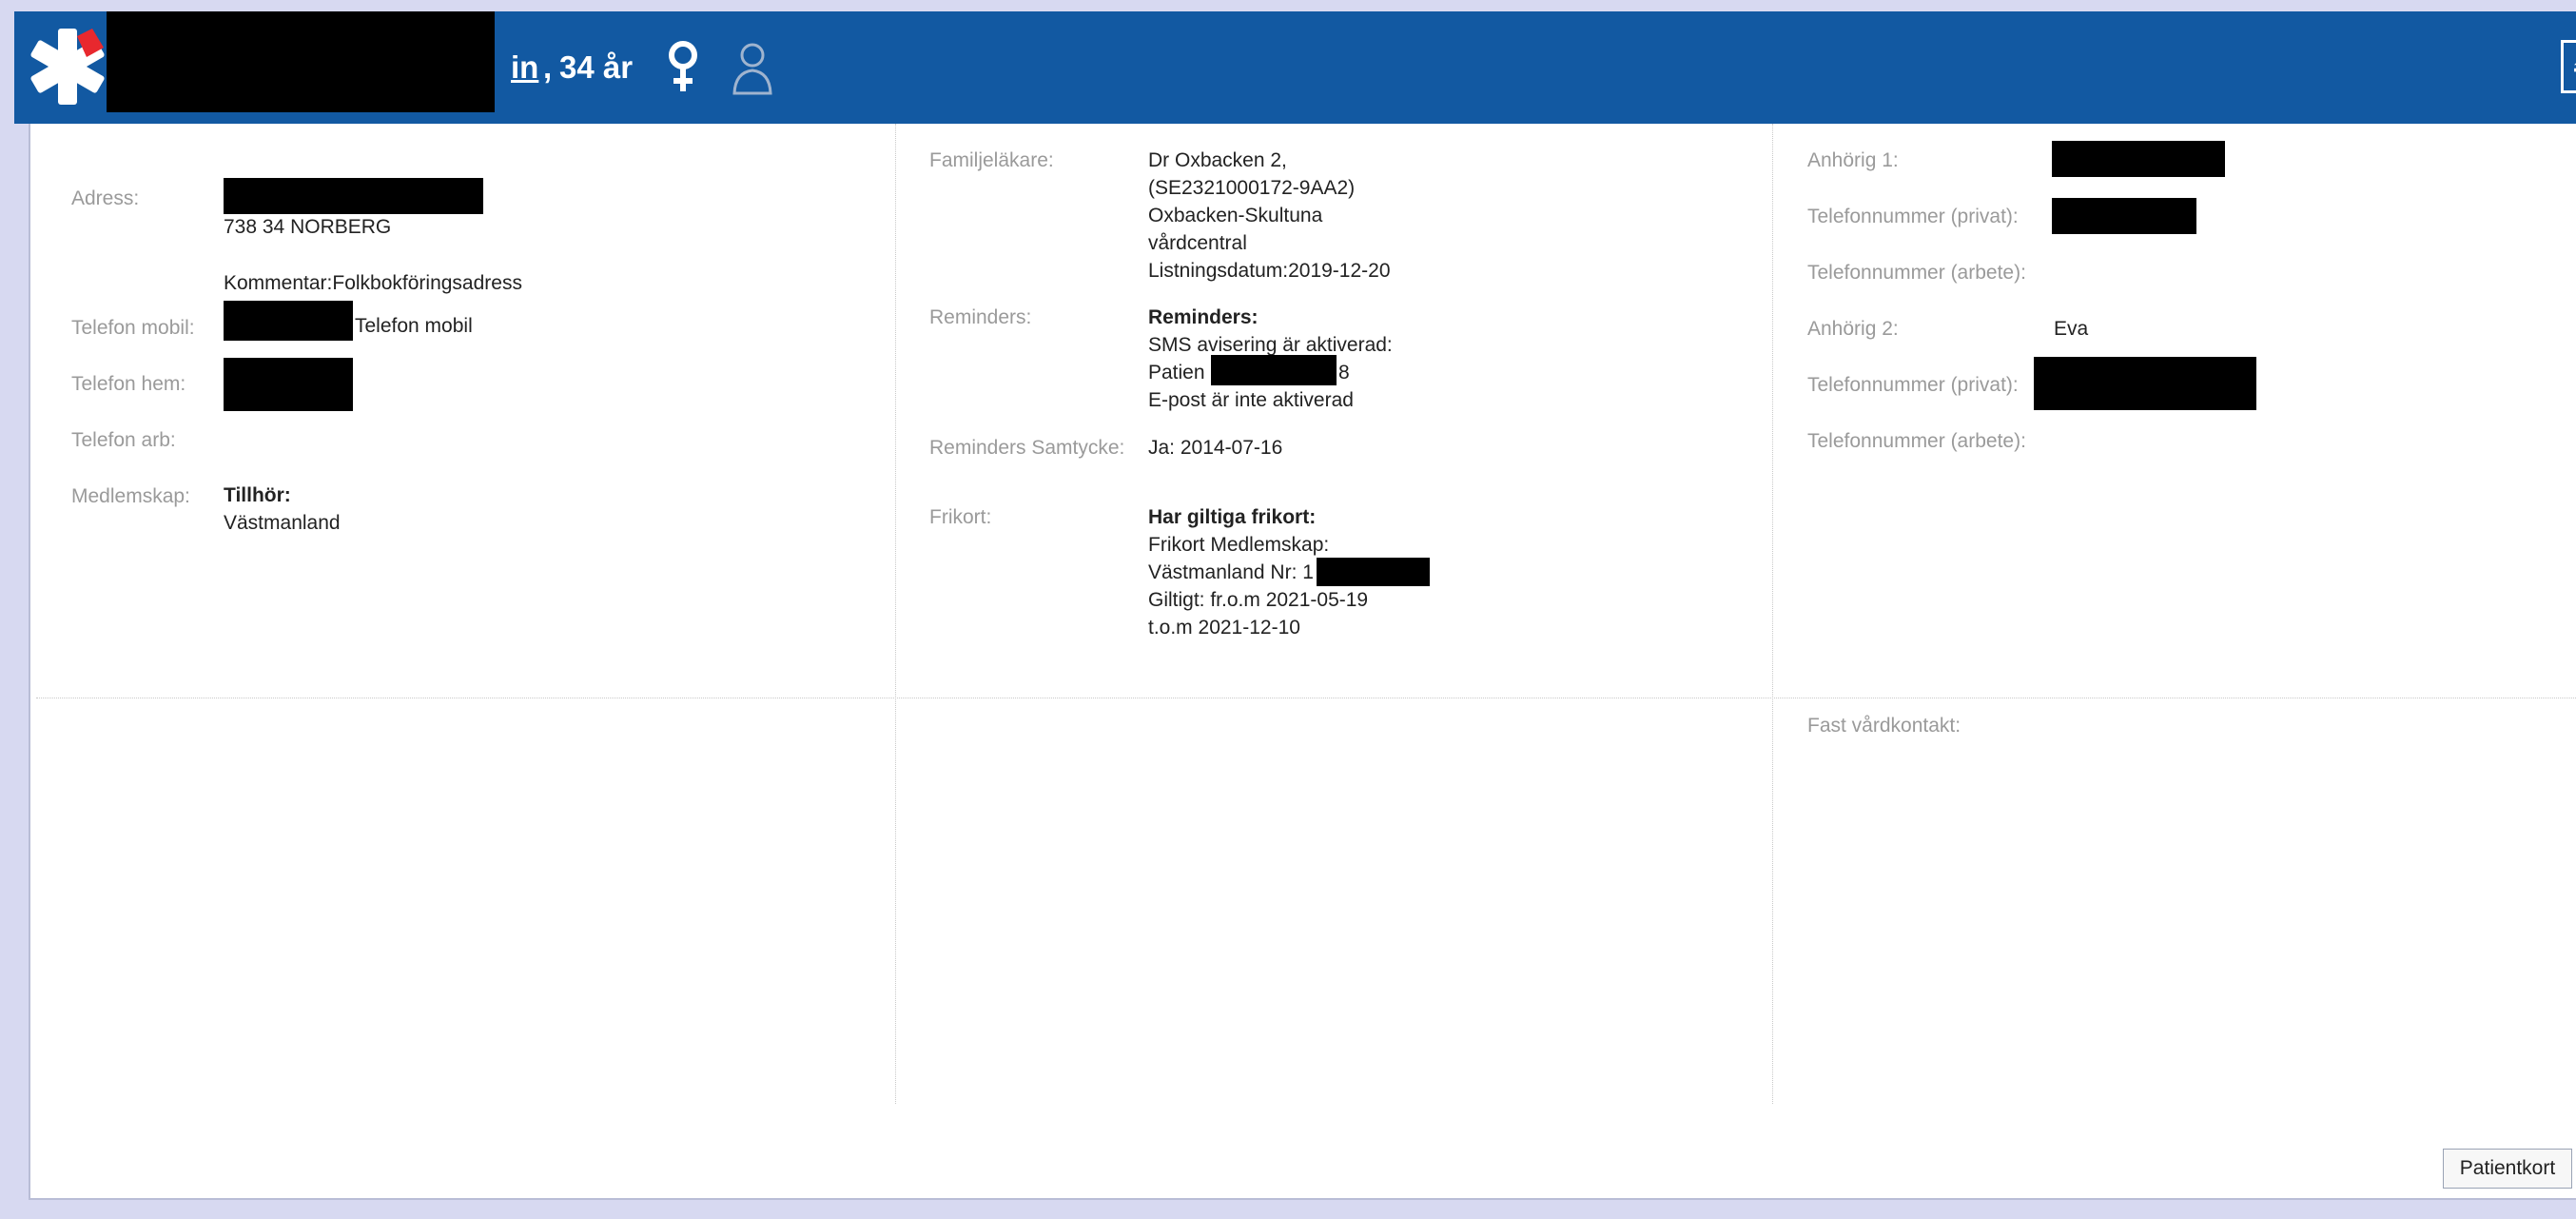 The image size is (2576, 1219). What do you see at coordinates (1231, 572) in the screenshot?
I see `frikort-line: Västmanland Nr: 1` at bounding box center [1231, 572].